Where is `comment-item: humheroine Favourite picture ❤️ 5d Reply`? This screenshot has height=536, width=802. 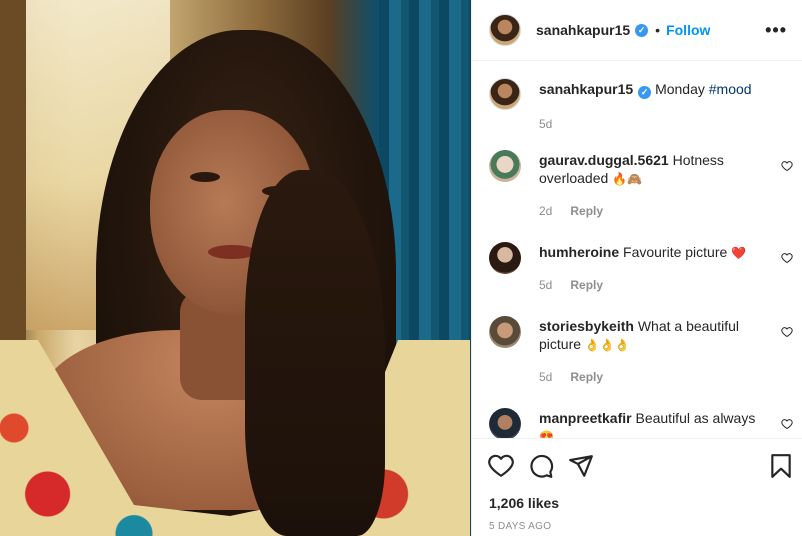 comment-item: humheroine Favourite picture ❤️ 5d Reply is located at coordinates (639, 268).